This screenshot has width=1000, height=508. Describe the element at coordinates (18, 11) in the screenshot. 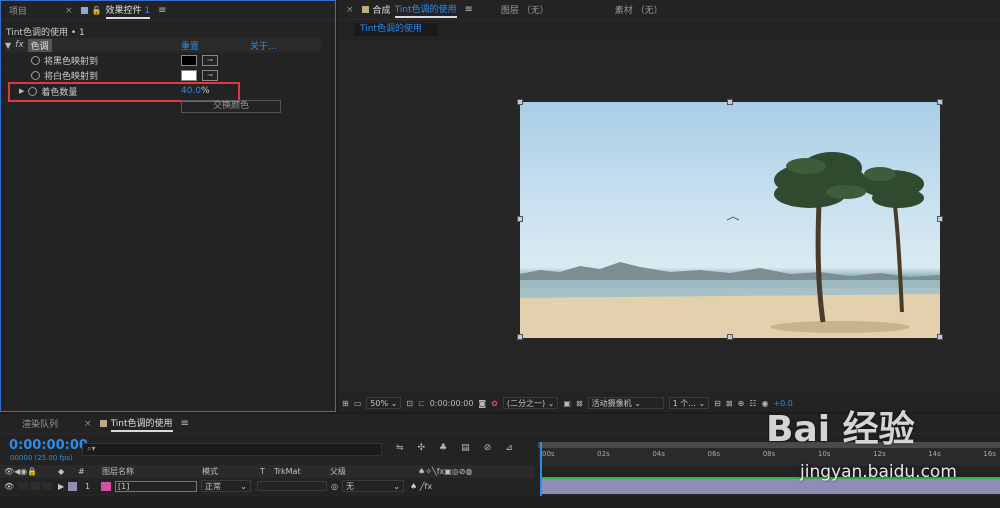

I see `tab-project: 项目` at that location.